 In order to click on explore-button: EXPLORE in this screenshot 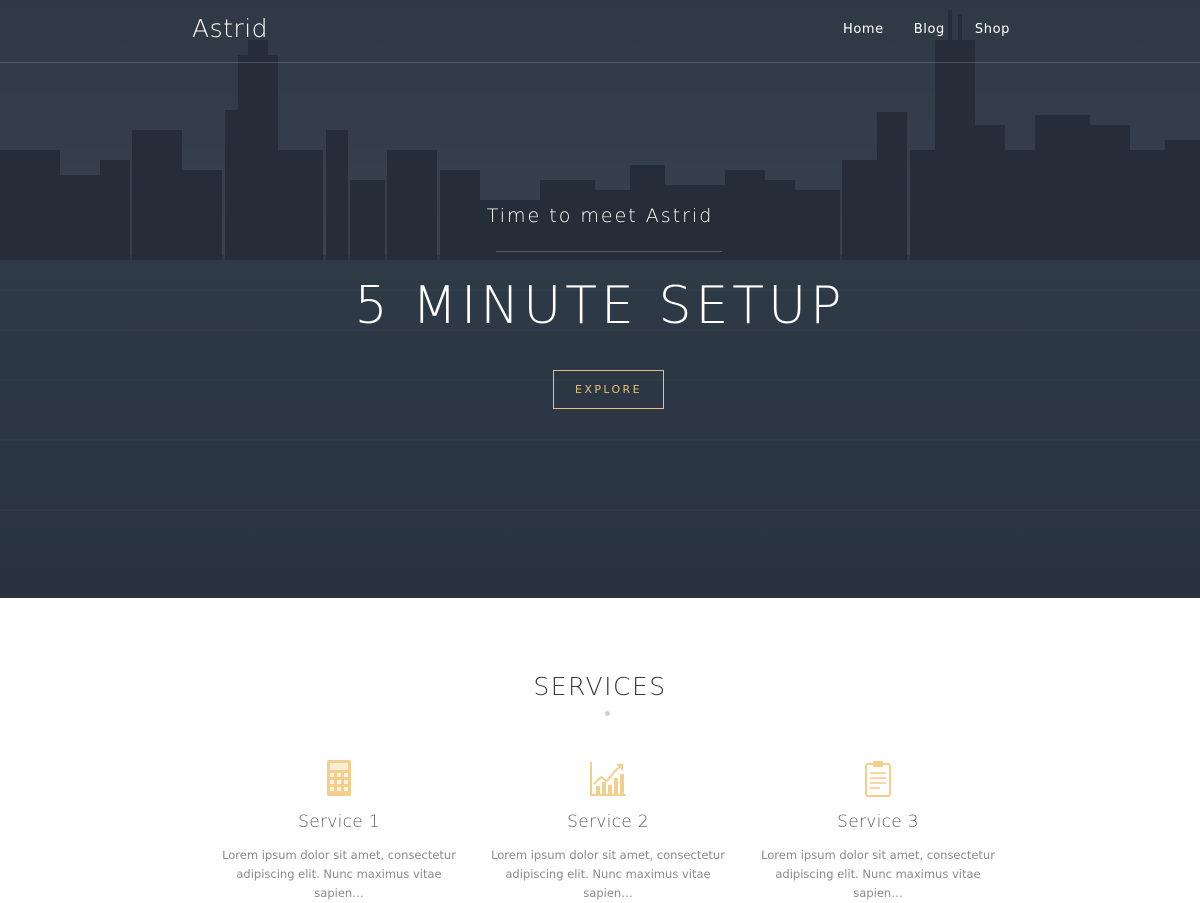, I will do `click(608, 389)`.